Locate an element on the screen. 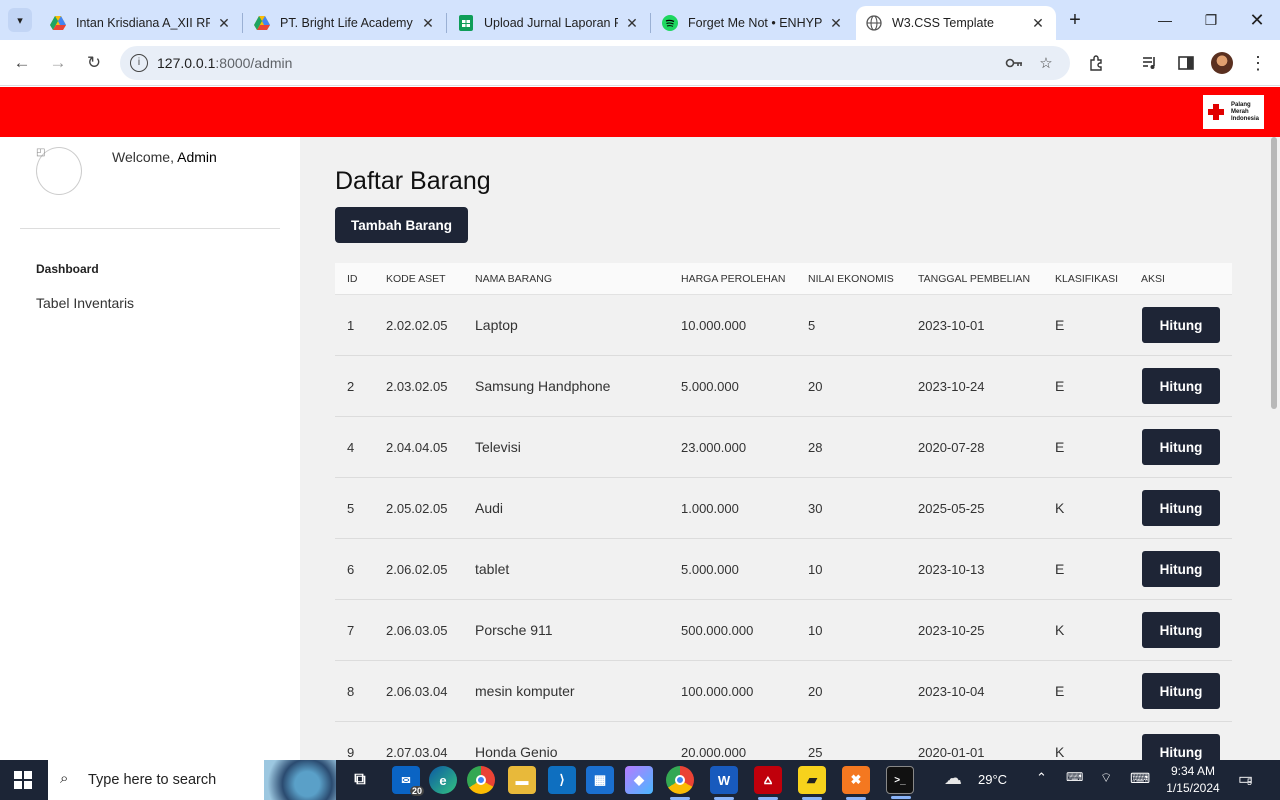  clock: 9:34 AM 1/15/2024 is located at coordinates (1193, 780).